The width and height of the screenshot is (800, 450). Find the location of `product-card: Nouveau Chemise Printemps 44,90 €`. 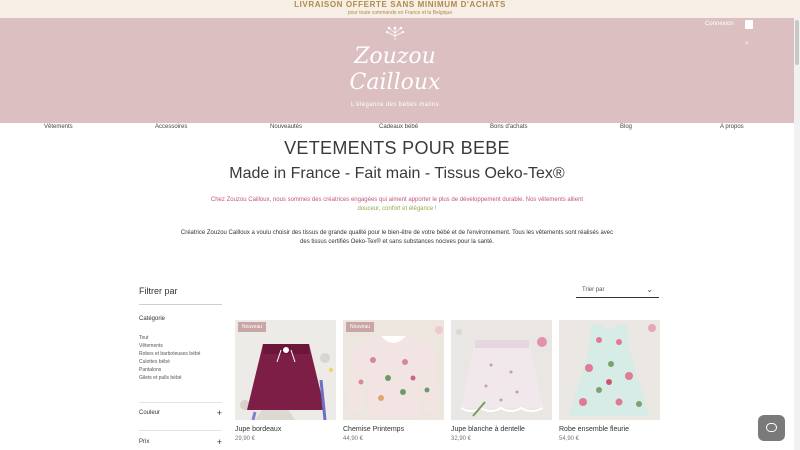

product-card: Nouveau Chemise Printemps 44,90 € is located at coordinates (393, 381).